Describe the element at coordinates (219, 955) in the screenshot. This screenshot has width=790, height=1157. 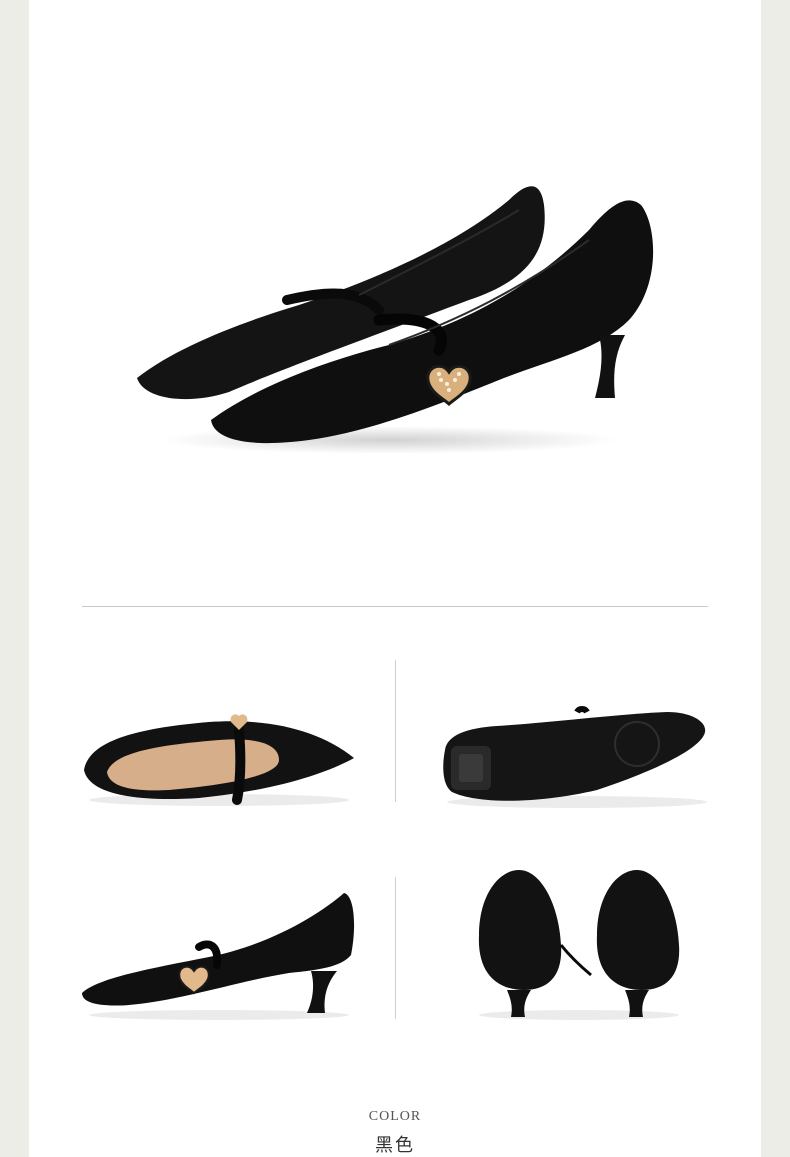
I see `side-view-image` at that location.